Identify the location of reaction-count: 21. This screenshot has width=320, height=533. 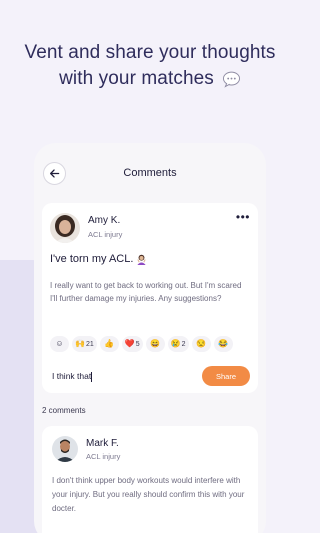
(89, 344).